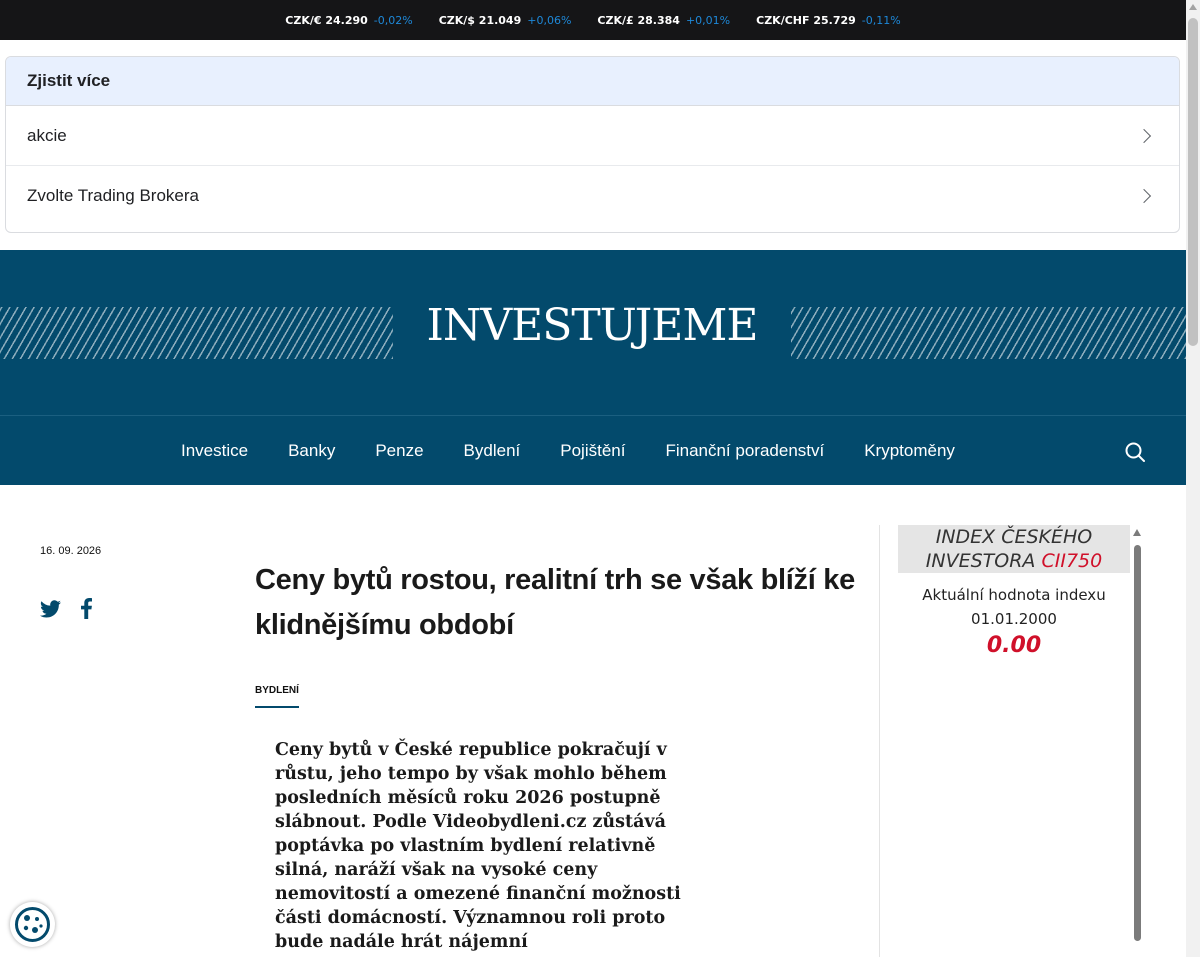 The image size is (1200, 957). What do you see at coordinates (1014, 645) in the screenshot?
I see `index-widget-value: 0.00` at bounding box center [1014, 645].